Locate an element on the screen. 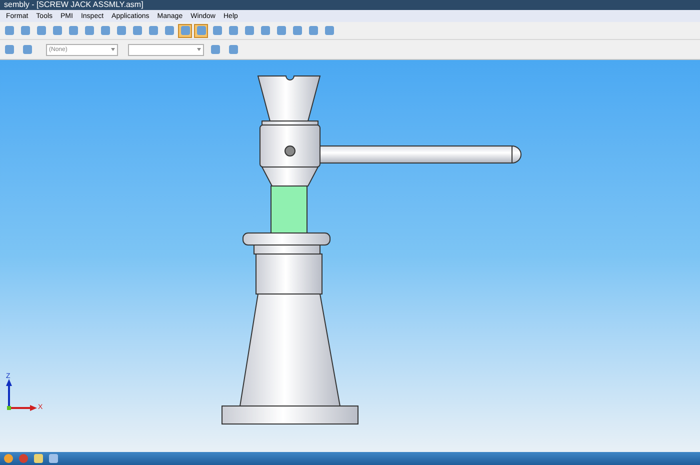  axis-triad-icon is located at coordinates (21, 395).